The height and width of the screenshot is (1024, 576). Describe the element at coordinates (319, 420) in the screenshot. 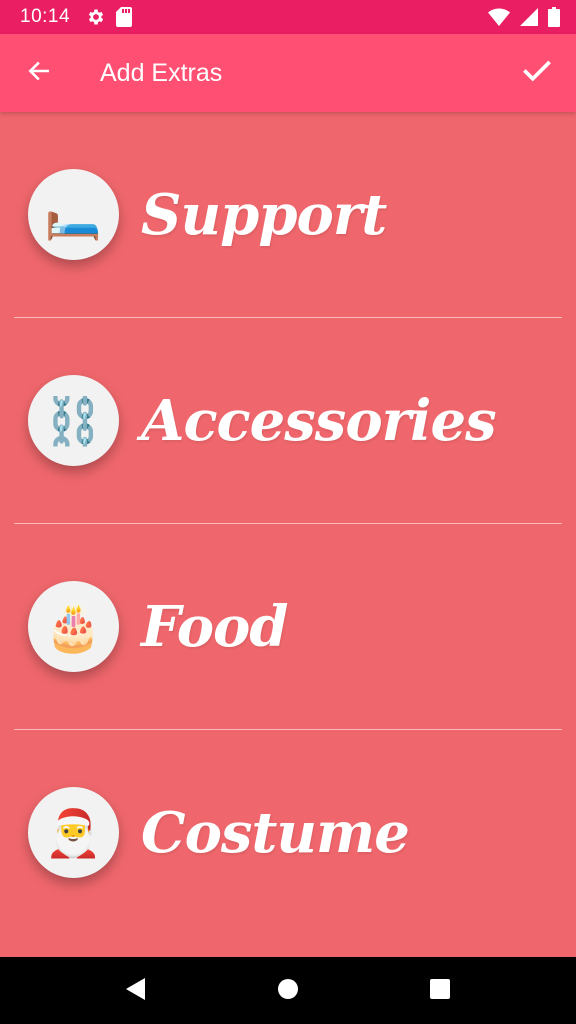

I see `list-item-label: Accessories` at that location.